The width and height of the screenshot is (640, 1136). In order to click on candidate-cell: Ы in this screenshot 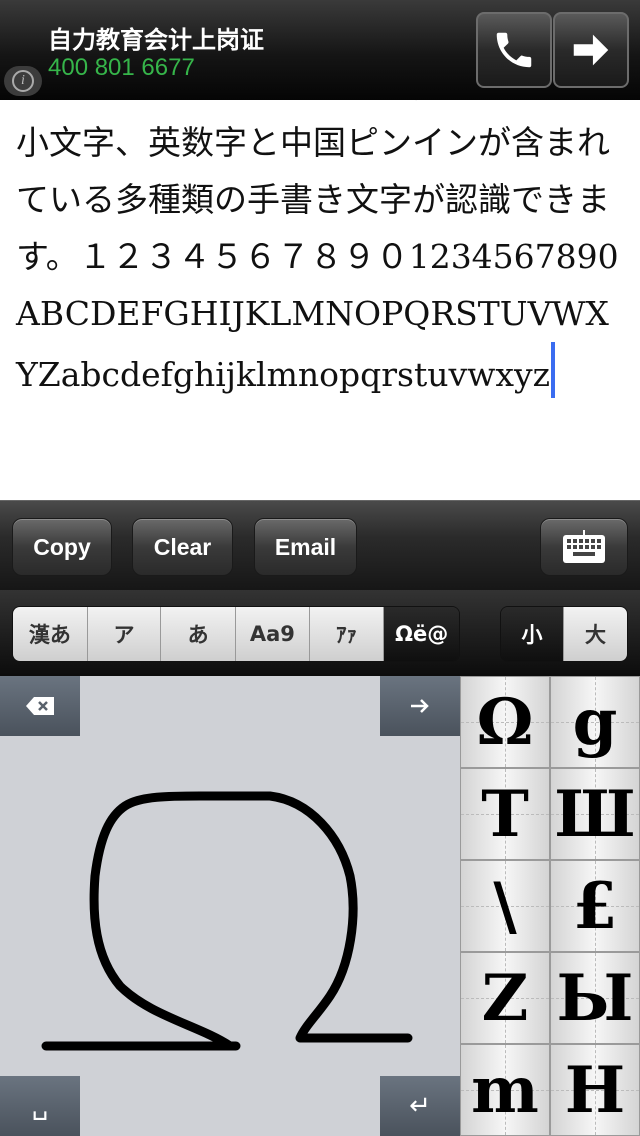, I will do `click(595, 998)`.